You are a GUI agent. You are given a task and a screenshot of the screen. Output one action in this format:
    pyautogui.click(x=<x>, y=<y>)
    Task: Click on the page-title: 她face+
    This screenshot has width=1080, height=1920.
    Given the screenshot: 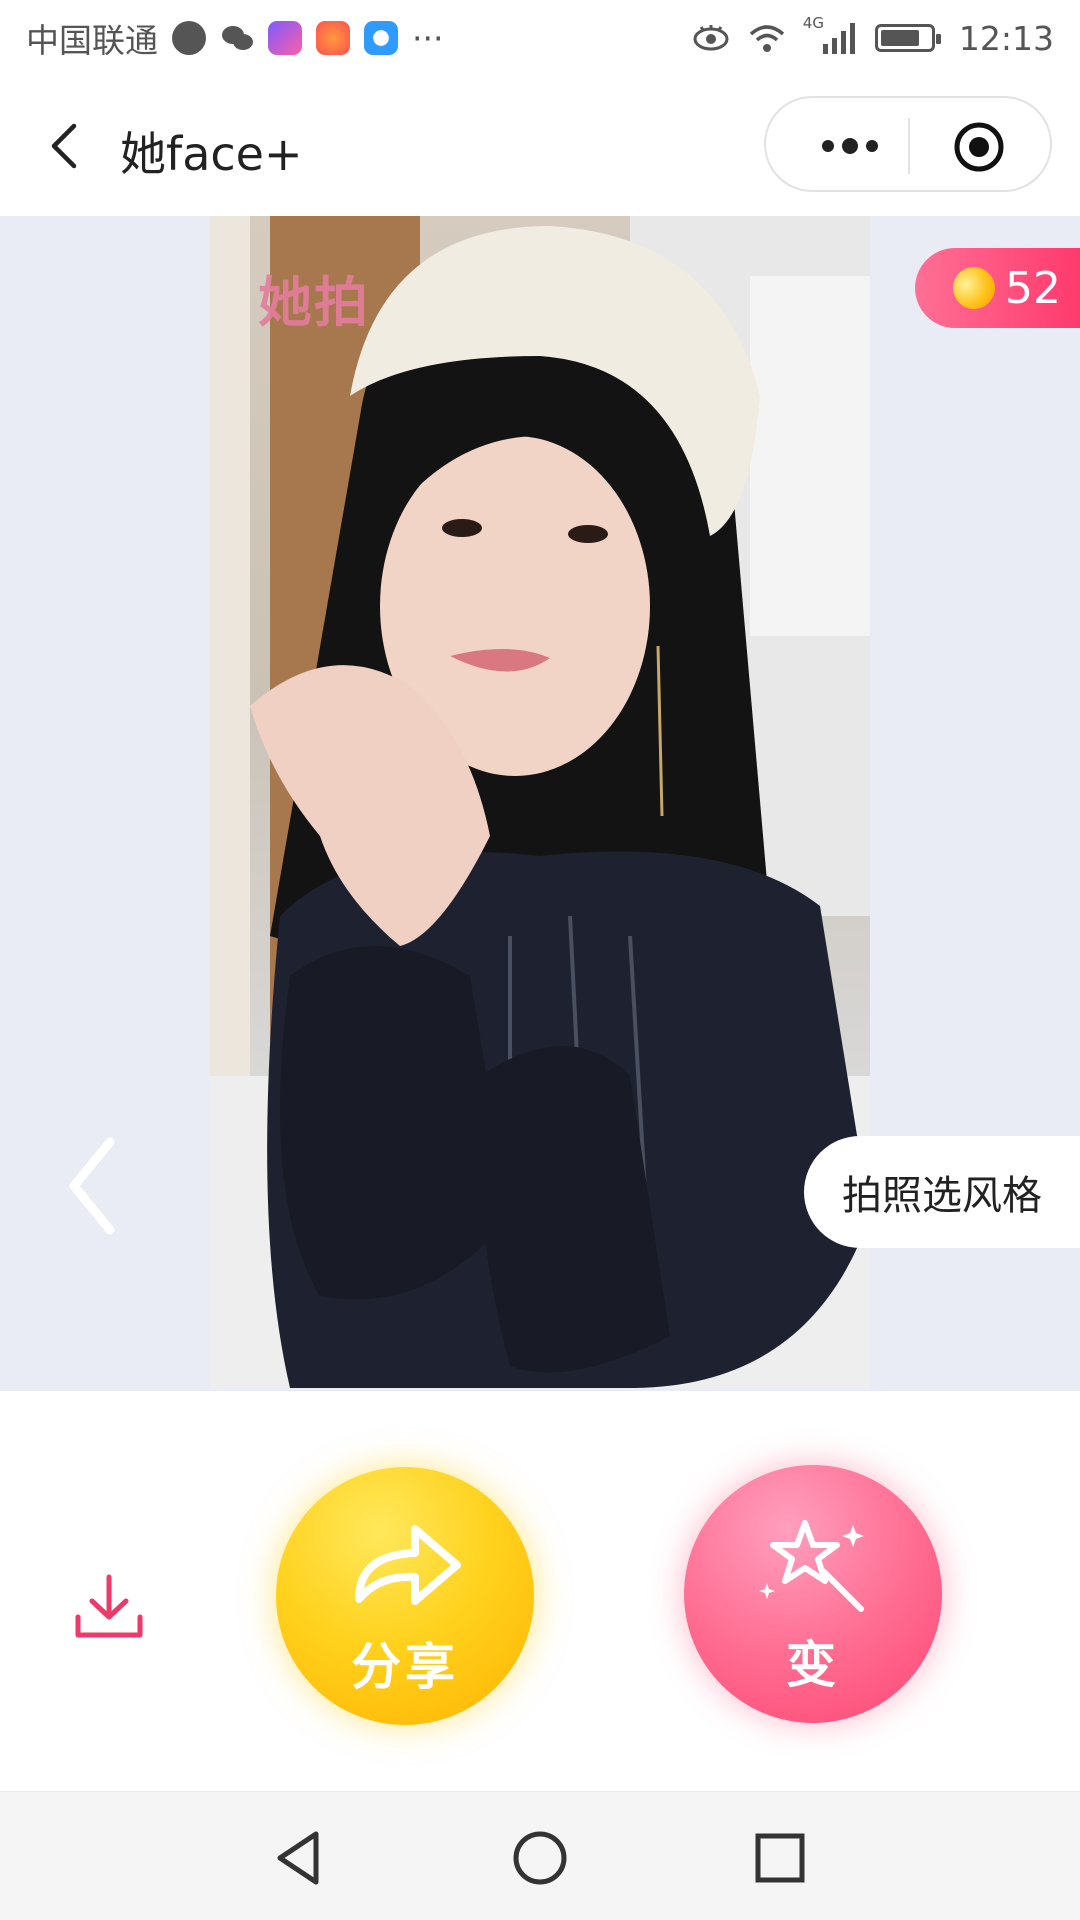 What is the action you would take?
    pyautogui.click(x=211, y=154)
    